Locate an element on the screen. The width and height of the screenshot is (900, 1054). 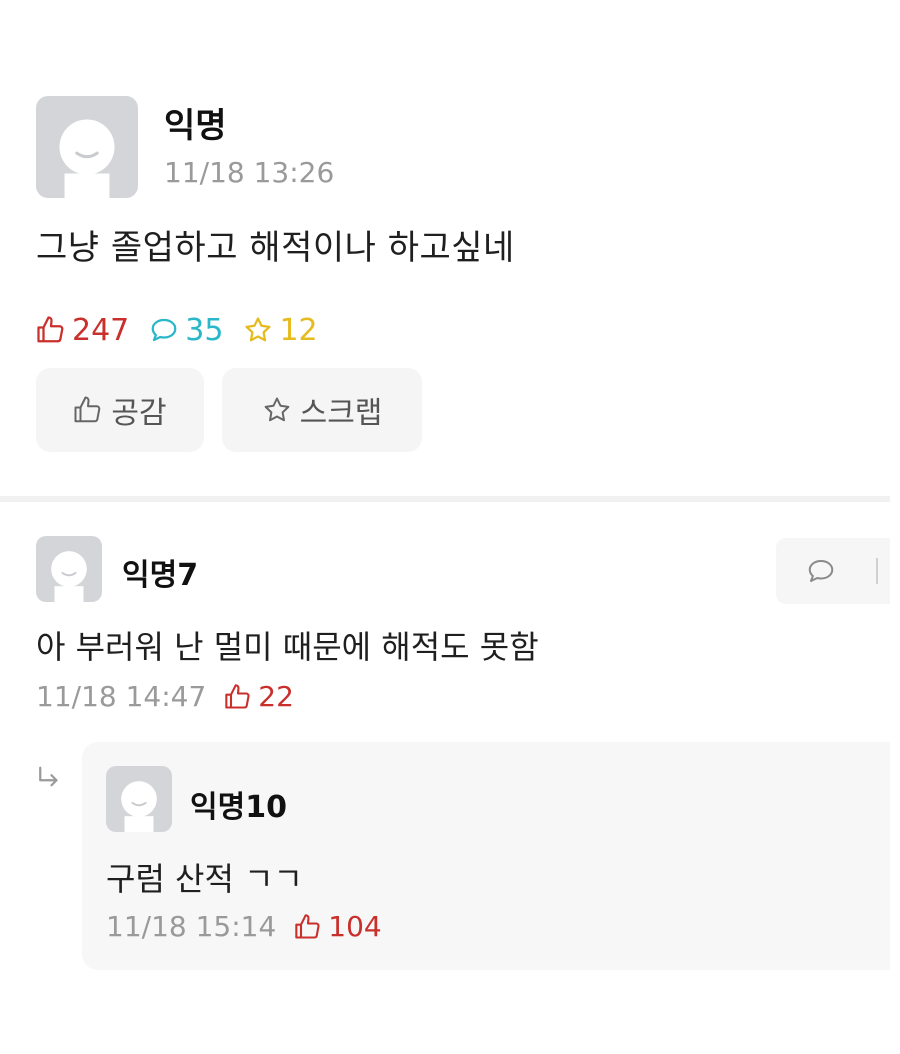
empathy-button: 공감 is located at coordinates (120, 410).